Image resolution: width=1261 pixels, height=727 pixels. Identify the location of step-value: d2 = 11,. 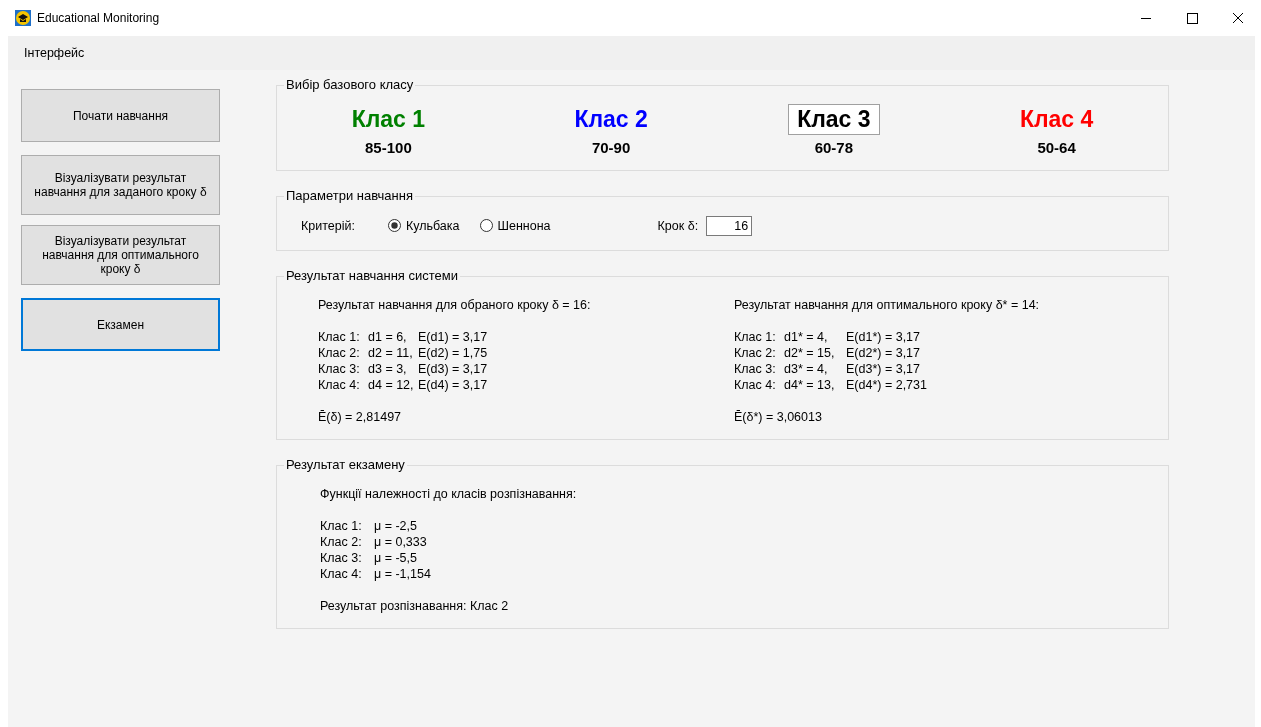
(391, 353).